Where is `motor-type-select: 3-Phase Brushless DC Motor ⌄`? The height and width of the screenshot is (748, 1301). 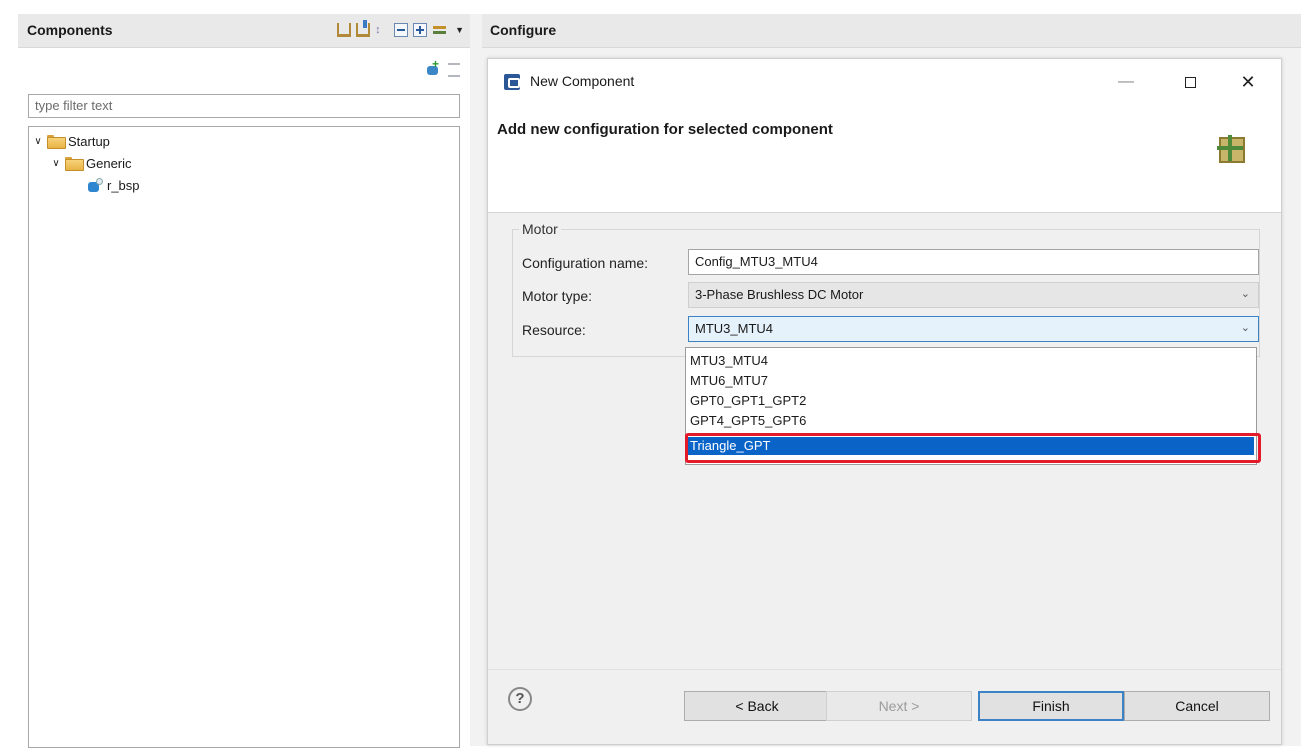
motor-type-select: 3-Phase Brushless DC Motor ⌄ is located at coordinates (973, 295).